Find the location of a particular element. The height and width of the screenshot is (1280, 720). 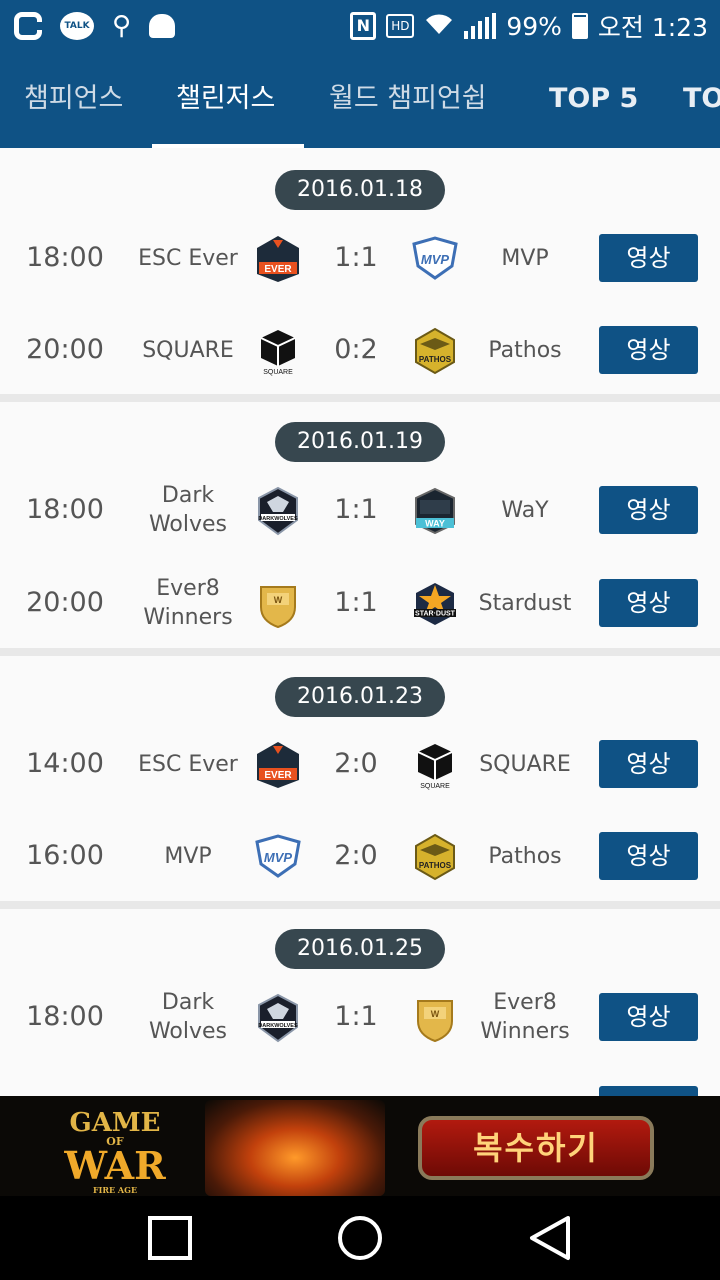

ad-cta-button: 복수하기 is located at coordinates (536, 1148).